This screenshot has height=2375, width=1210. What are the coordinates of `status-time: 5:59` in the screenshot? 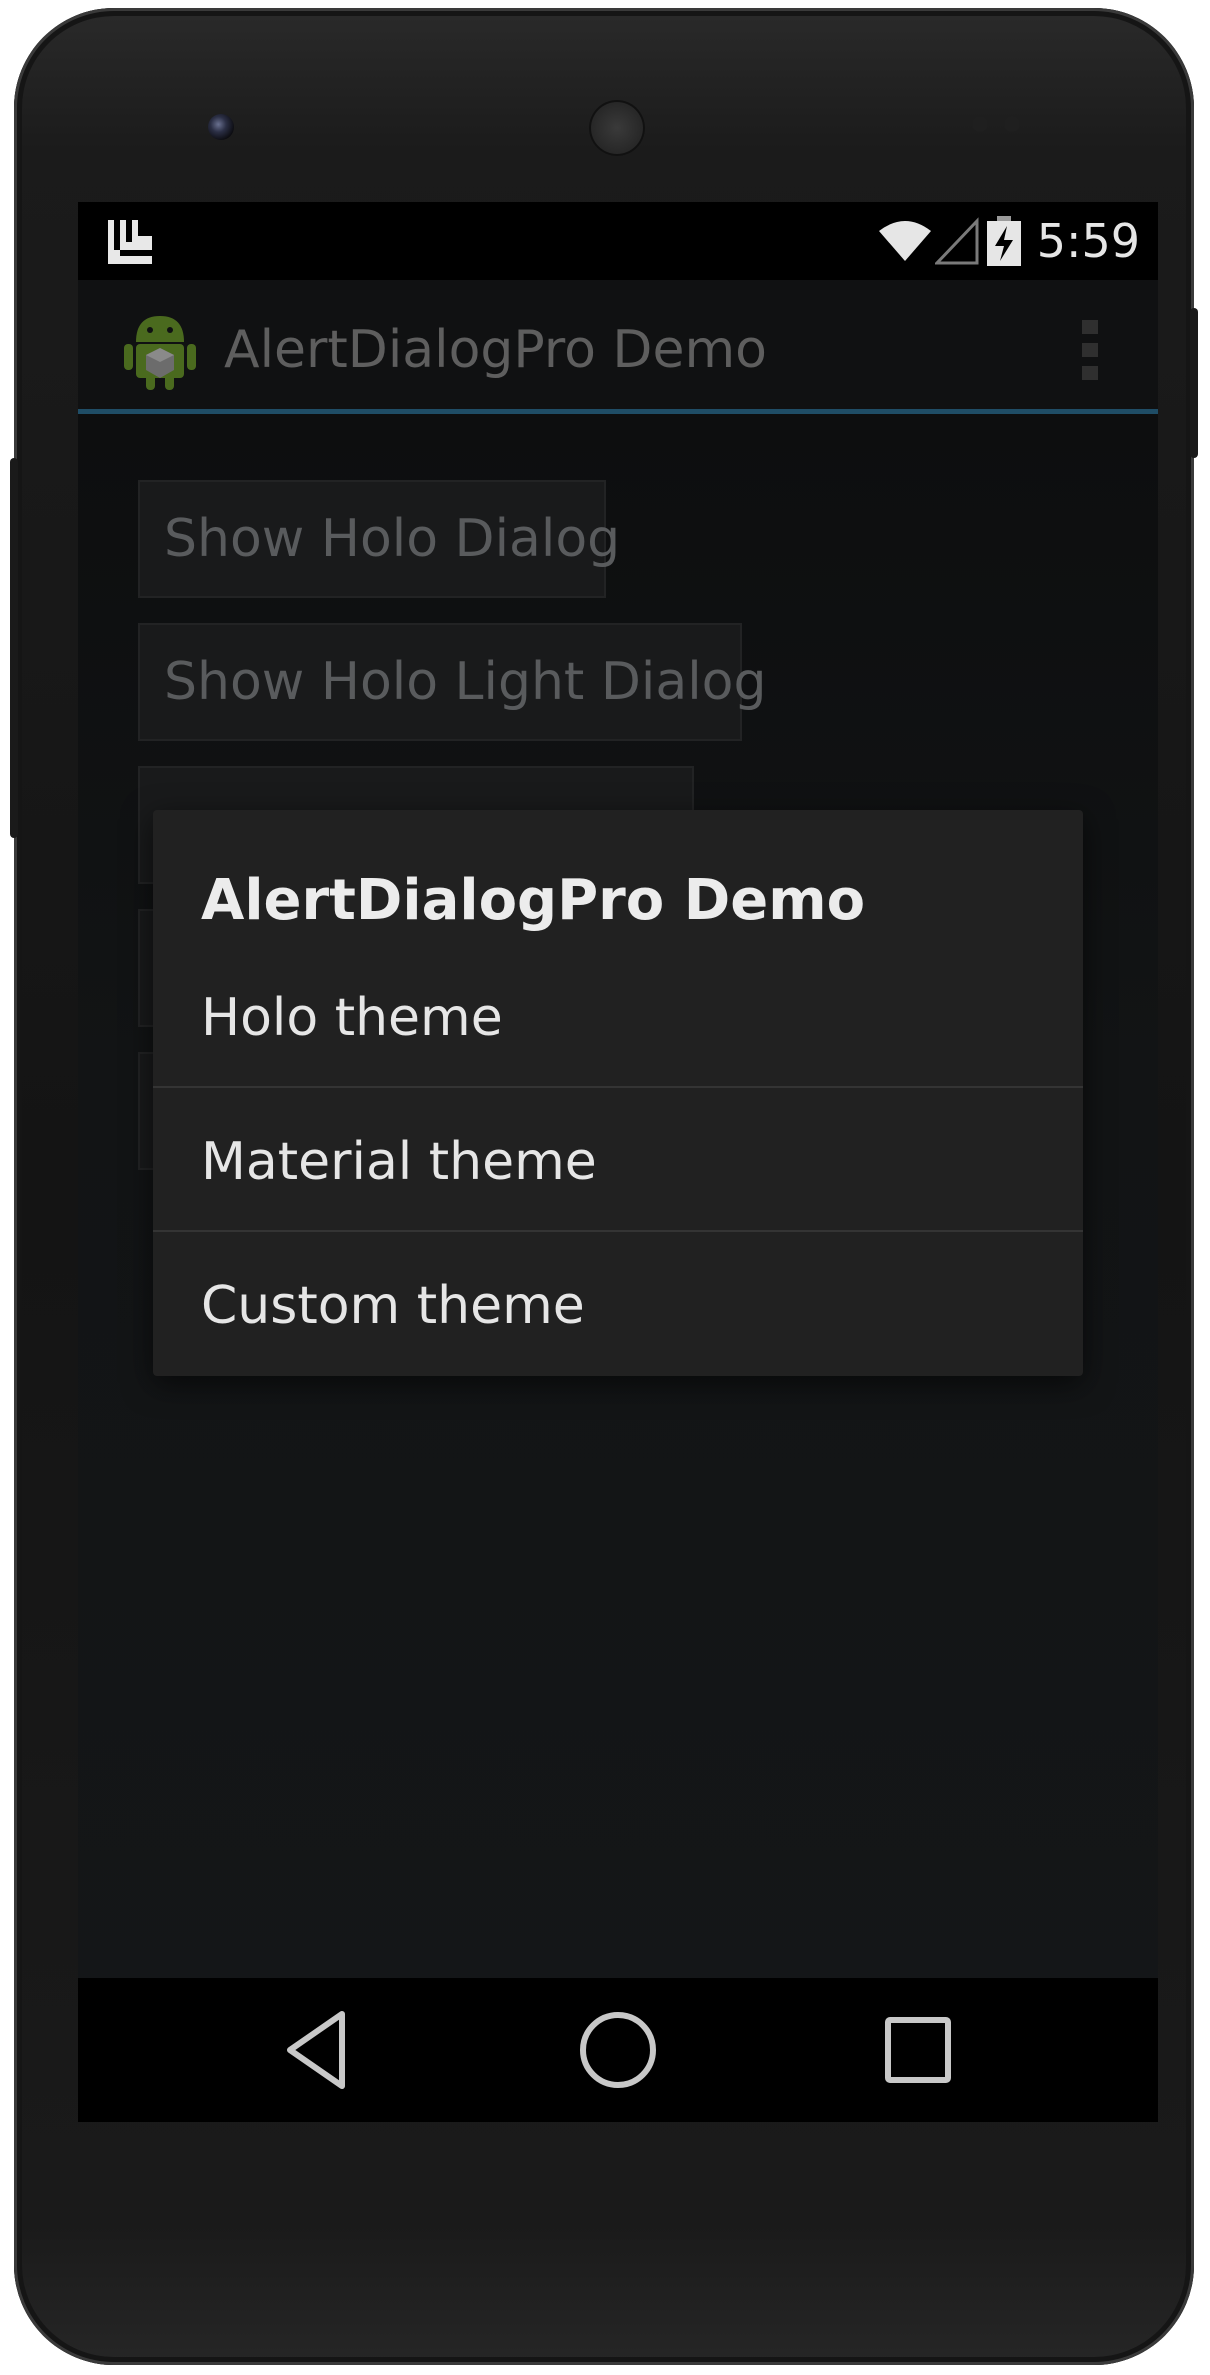 It's located at (1088, 241).